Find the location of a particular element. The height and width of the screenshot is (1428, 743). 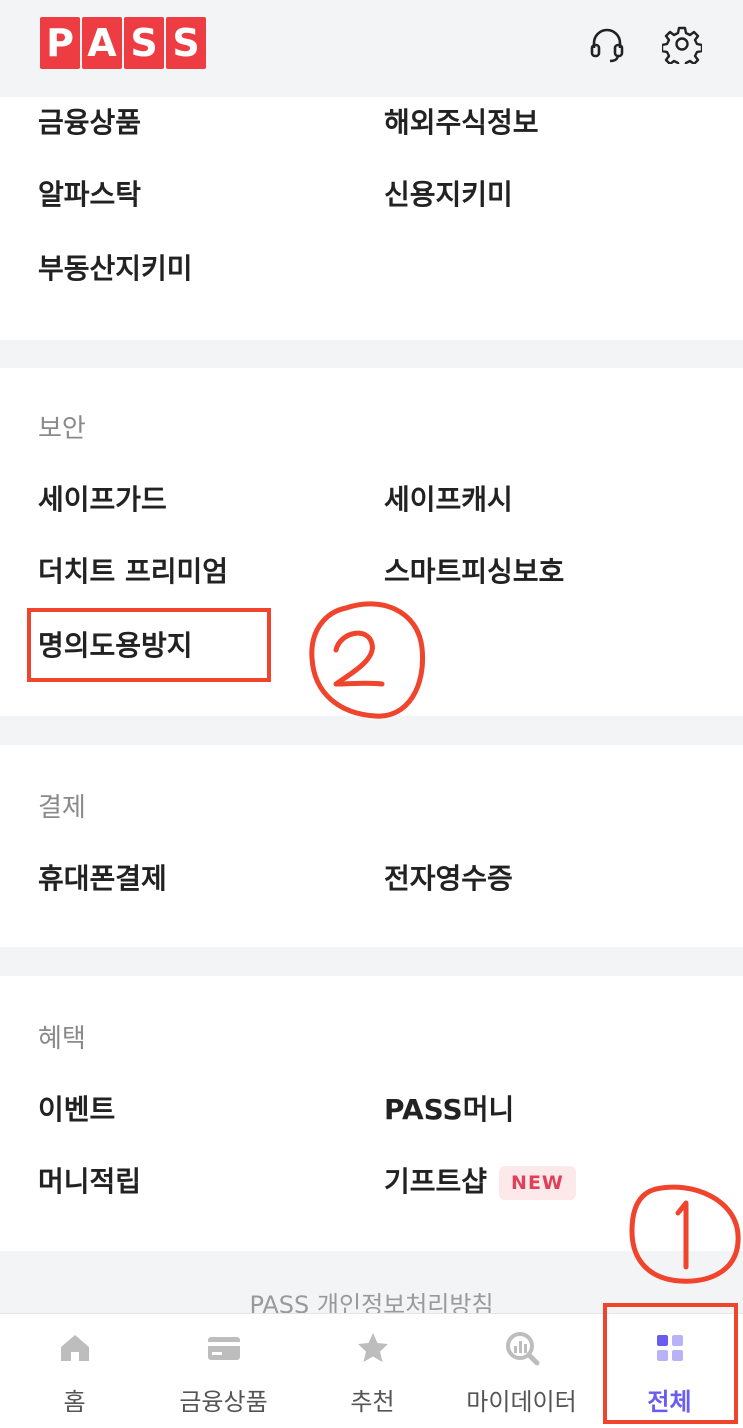

new-badge: NEW is located at coordinates (537, 1183).